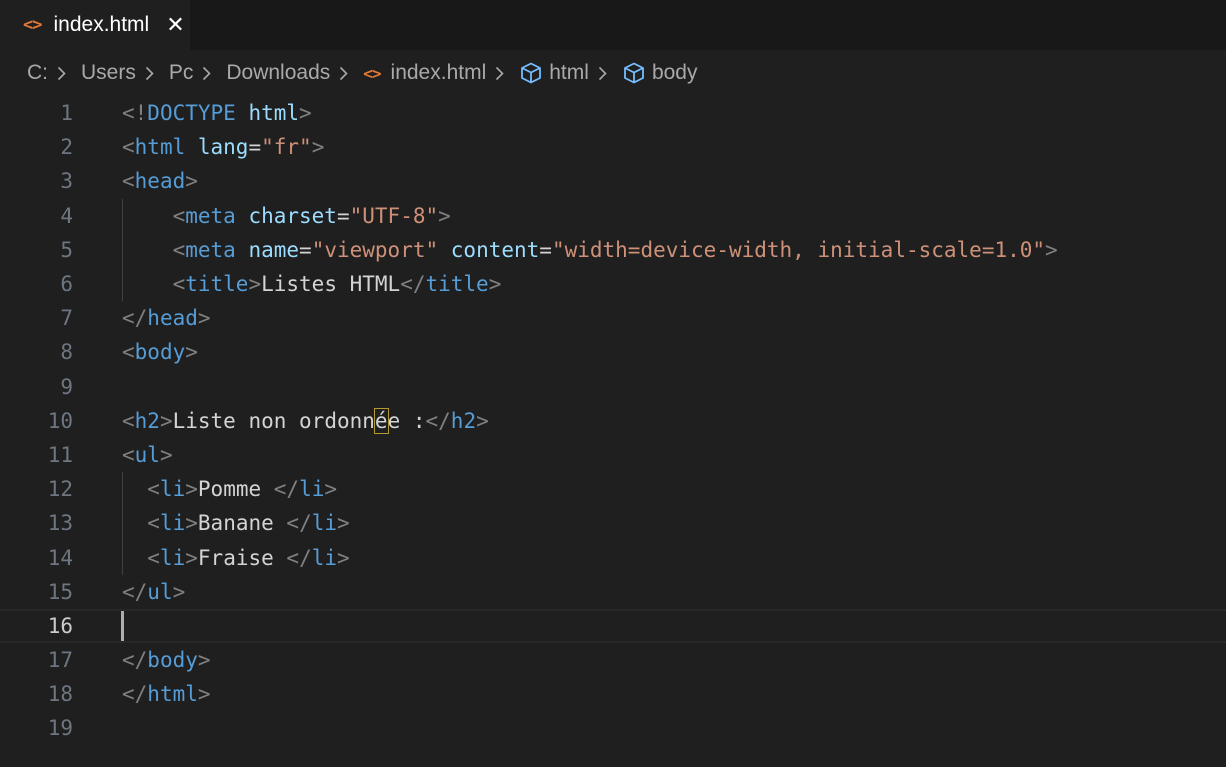 The image size is (1226, 767). What do you see at coordinates (66, 215) in the screenshot?
I see `line-number: 4` at bounding box center [66, 215].